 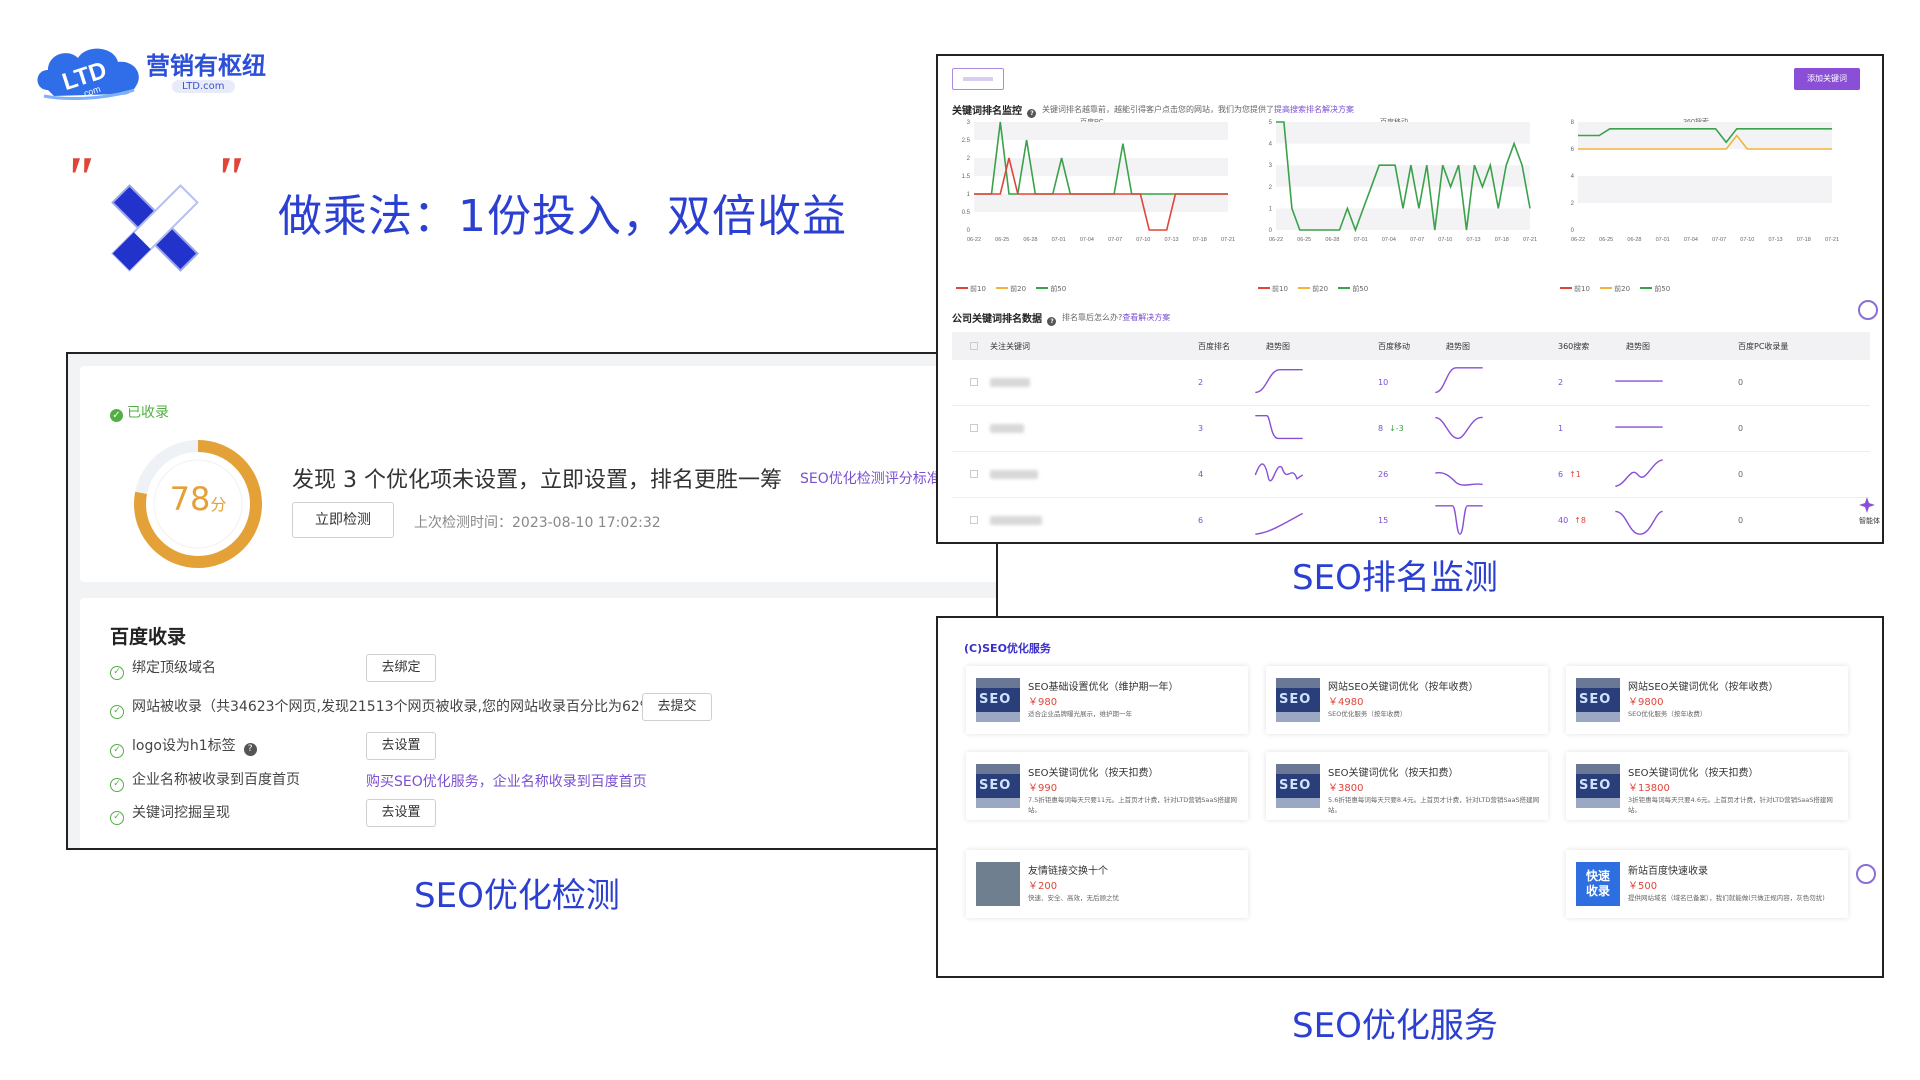 I want to click on select-all-checkbox, so click(x=974, y=346).